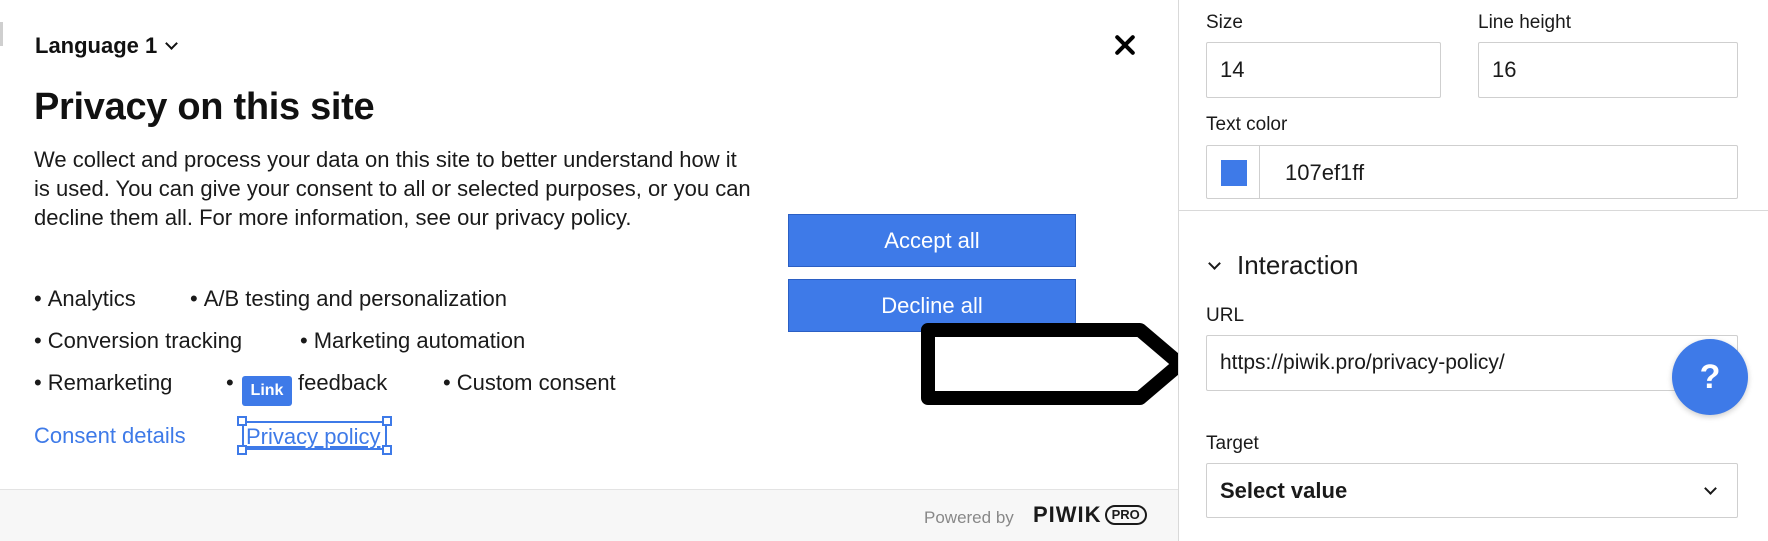  What do you see at coordinates (1232, 443) in the screenshot?
I see `target-label: Target` at bounding box center [1232, 443].